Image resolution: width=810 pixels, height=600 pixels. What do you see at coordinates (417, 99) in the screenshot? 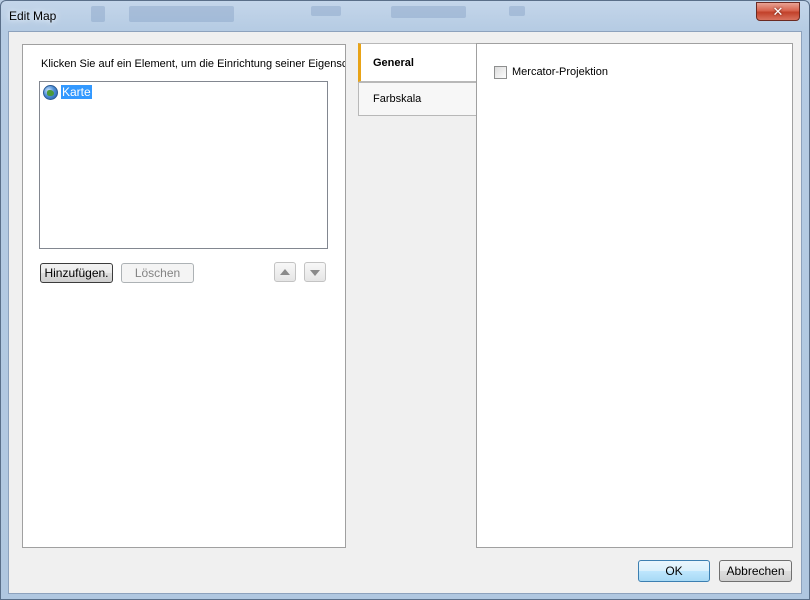
I see `tab-farbskala: Farbskala` at bounding box center [417, 99].